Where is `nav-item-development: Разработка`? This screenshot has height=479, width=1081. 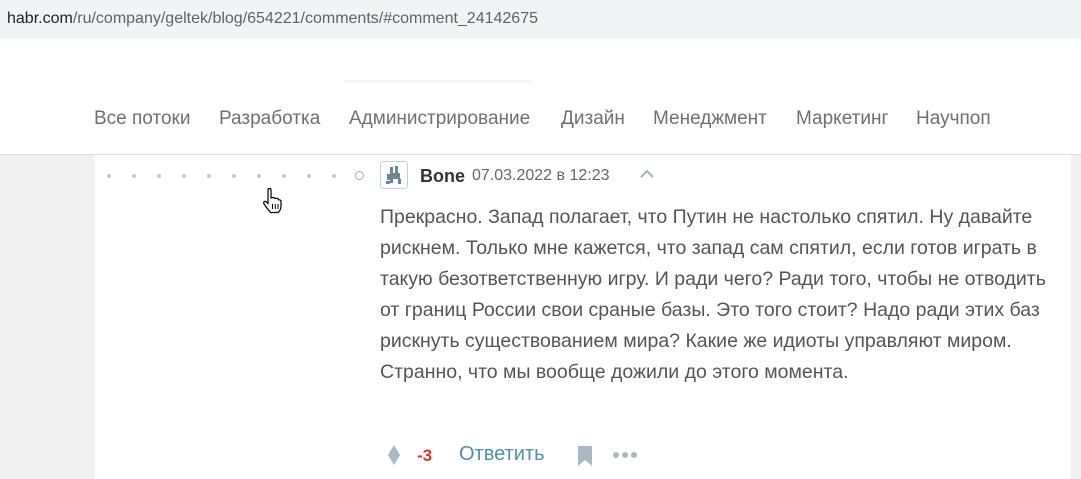
nav-item-development: Разработка is located at coordinates (269, 119).